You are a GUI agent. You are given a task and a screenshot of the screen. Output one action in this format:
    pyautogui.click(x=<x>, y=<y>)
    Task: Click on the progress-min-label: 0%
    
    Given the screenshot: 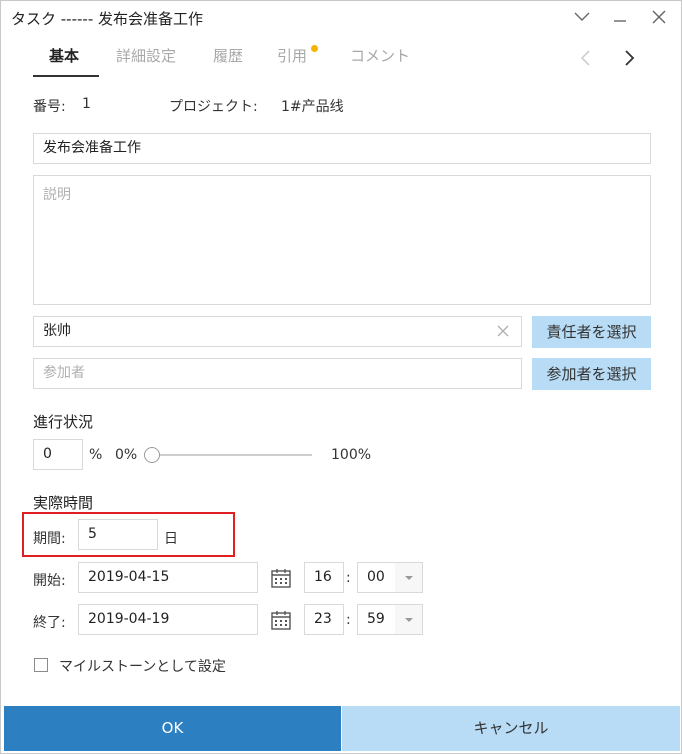 What is the action you would take?
    pyautogui.click(x=126, y=455)
    